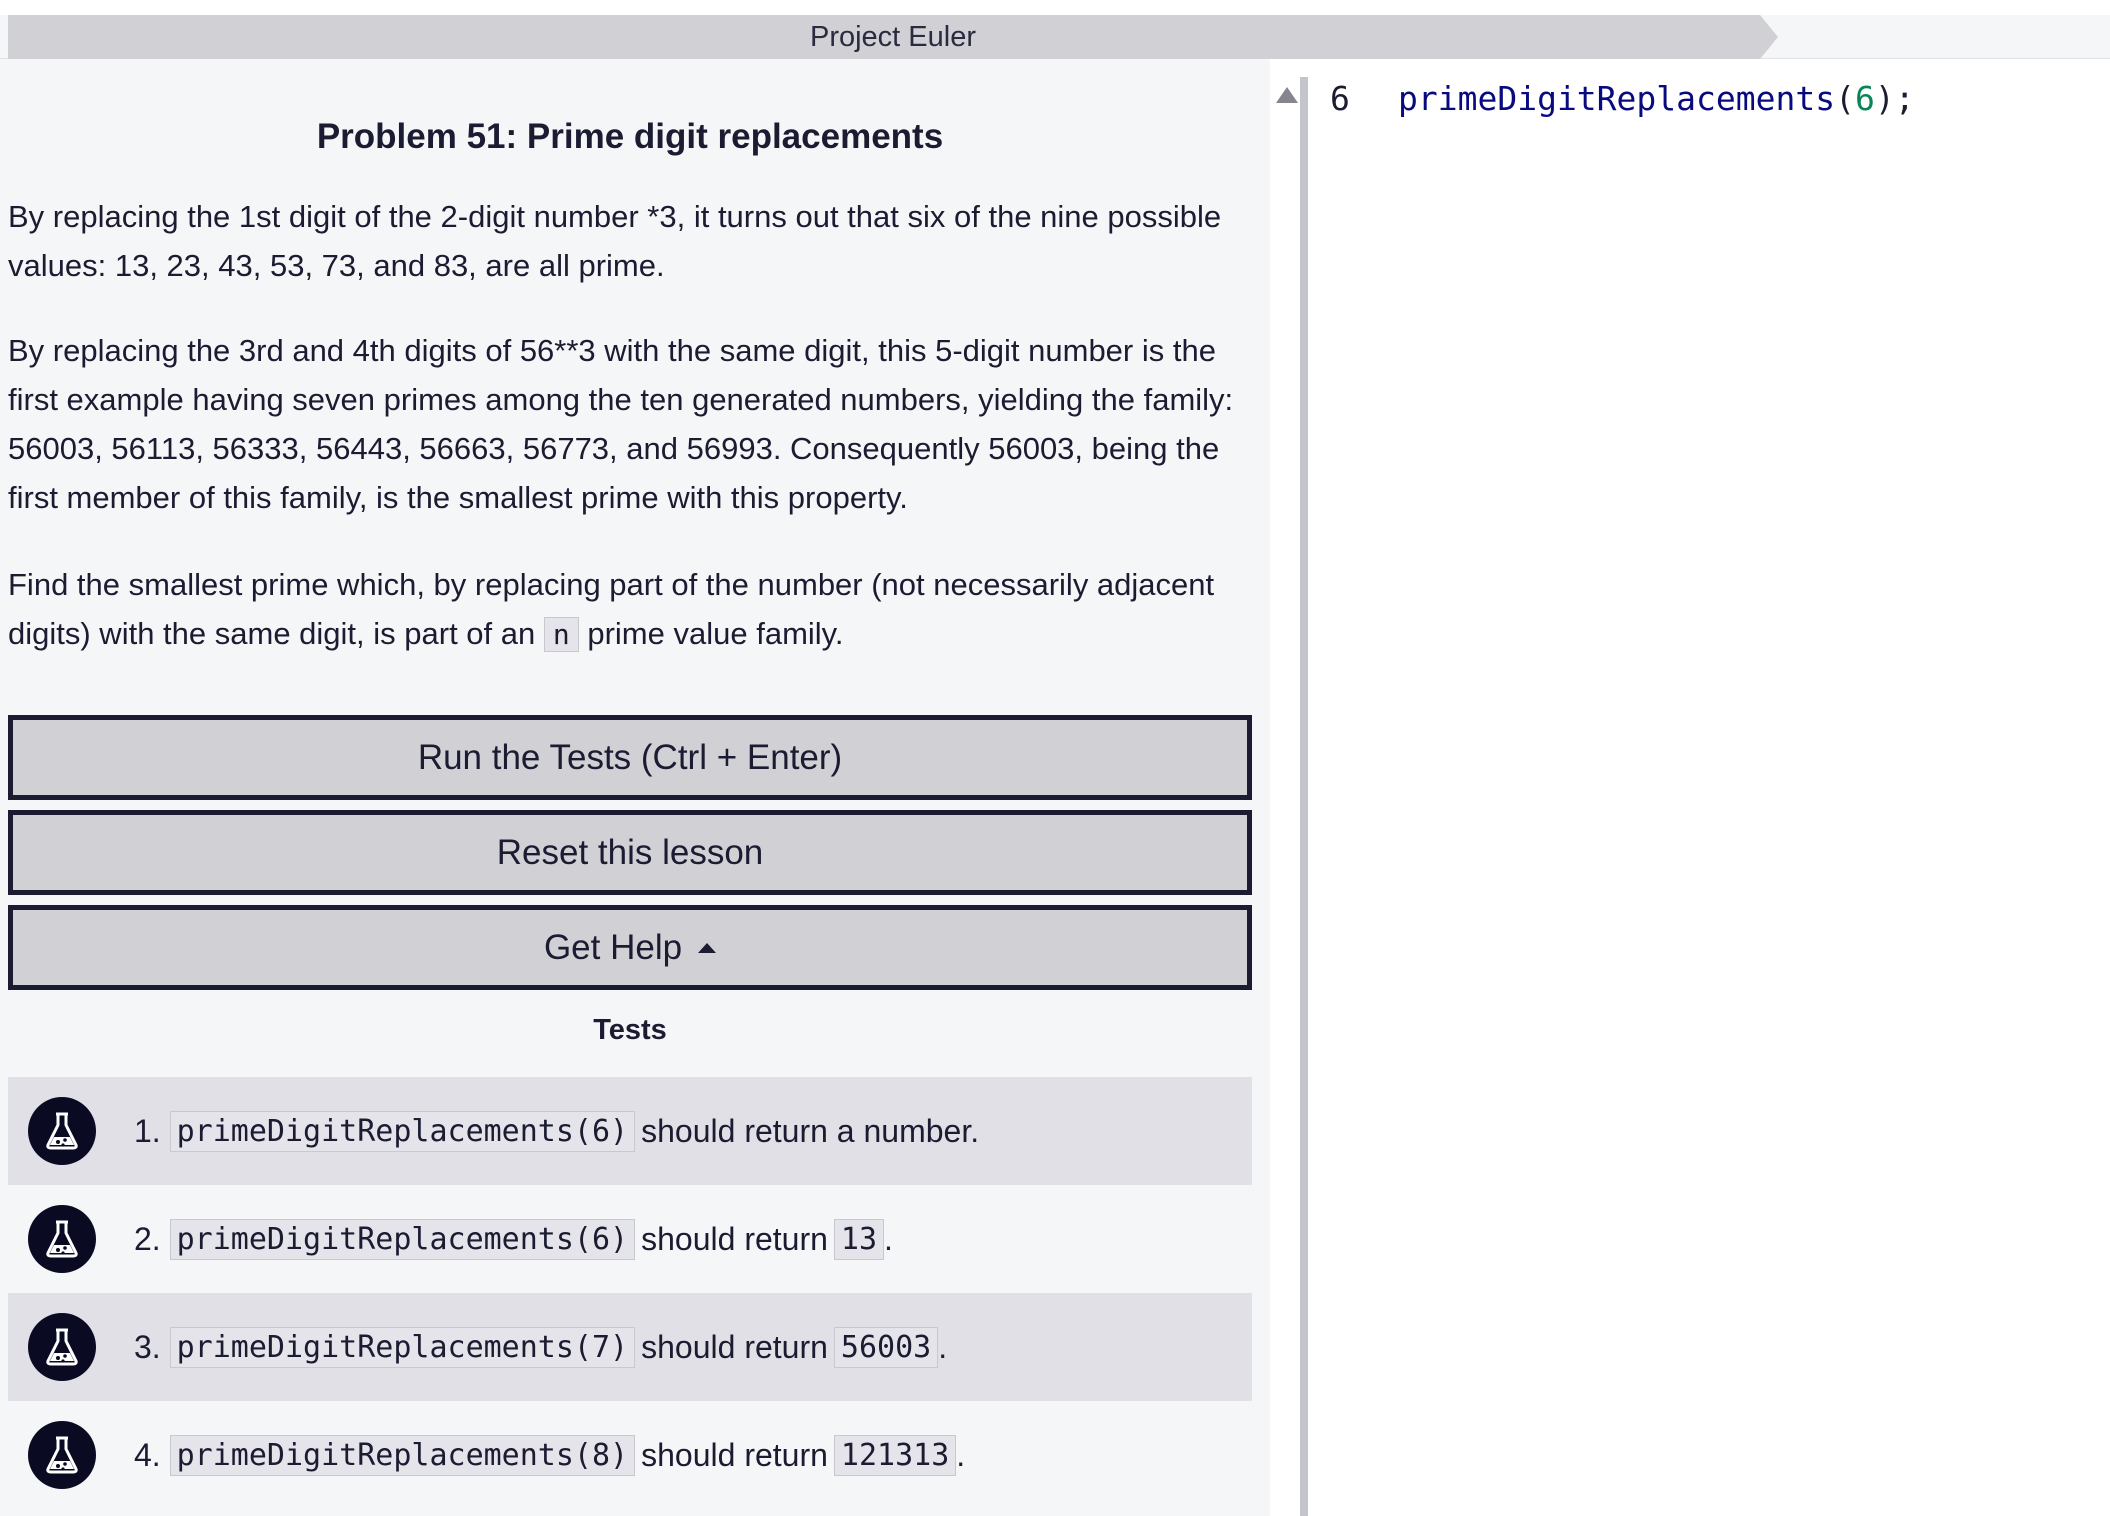 The image size is (2110, 1516). What do you see at coordinates (715, 633) in the screenshot?
I see `paragraph-3-text-after: prime value family.` at bounding box center [715, 633].